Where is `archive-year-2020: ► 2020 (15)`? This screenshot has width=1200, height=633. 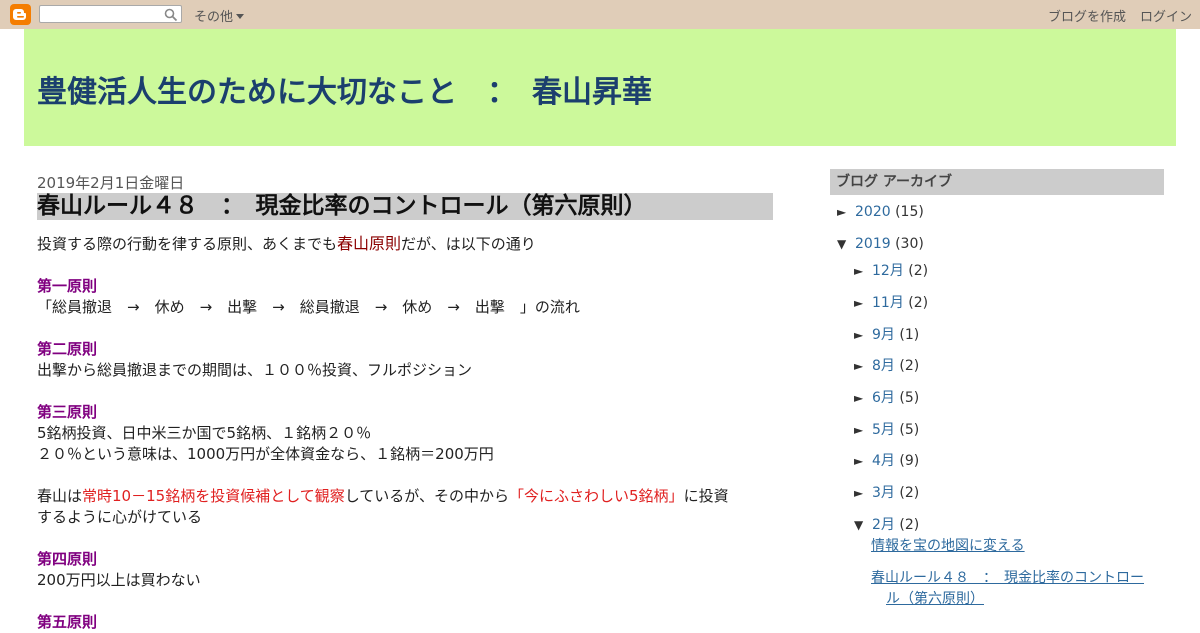 archive-year-2020: ► 2020 (15) is located at coordinates (880, 212).